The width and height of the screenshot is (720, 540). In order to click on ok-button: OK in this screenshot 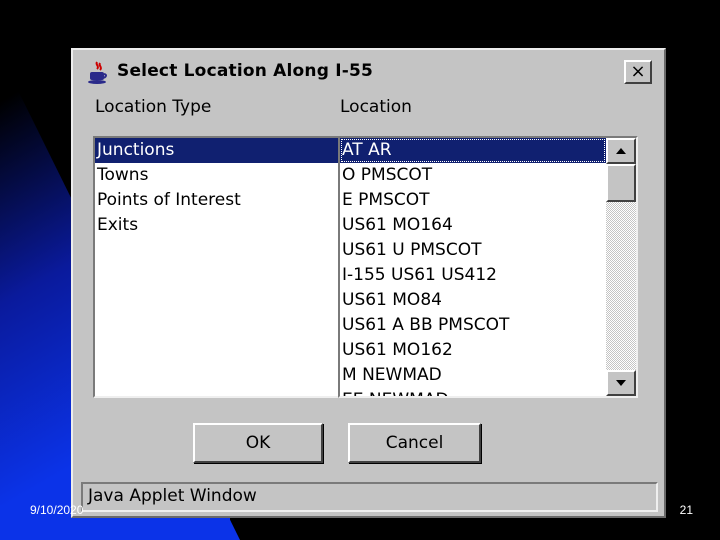, I will do `click(258, 443)`.